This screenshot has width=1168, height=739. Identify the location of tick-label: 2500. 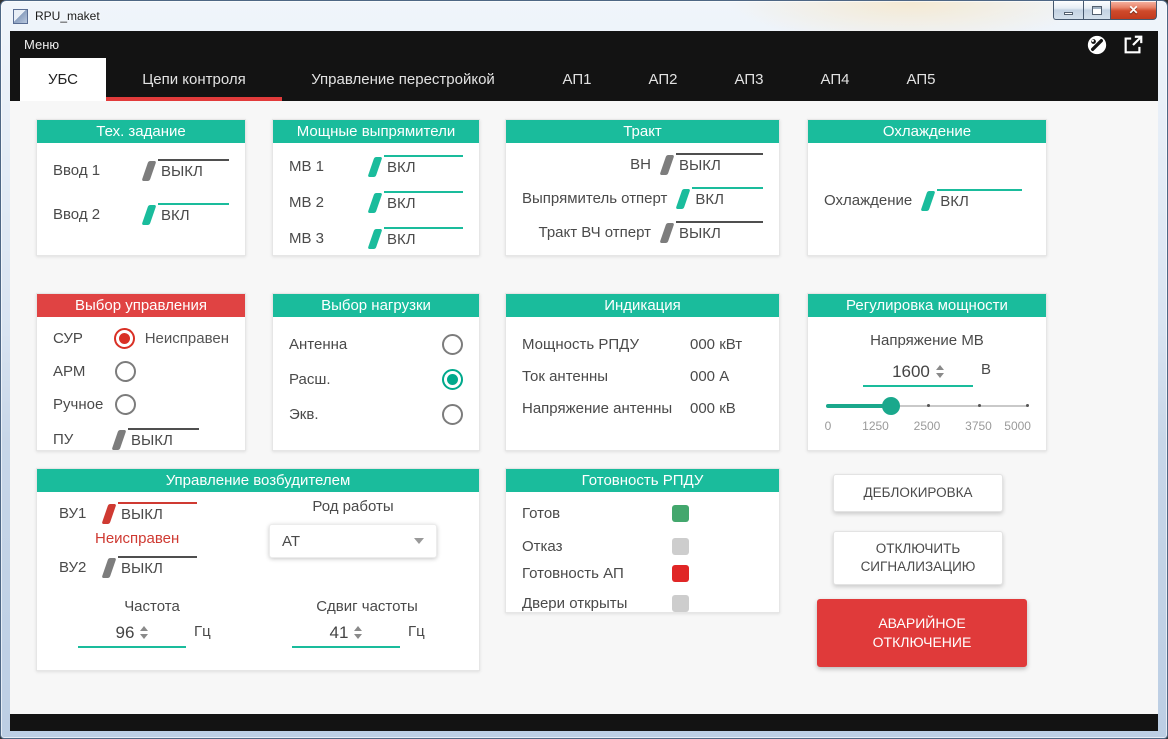
(927, 426).